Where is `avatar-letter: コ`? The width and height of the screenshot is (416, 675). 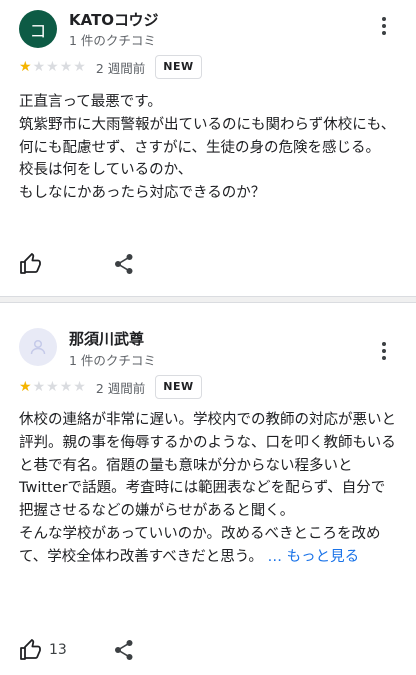
avatar-letter: コ is located at coordinates (38, 31).